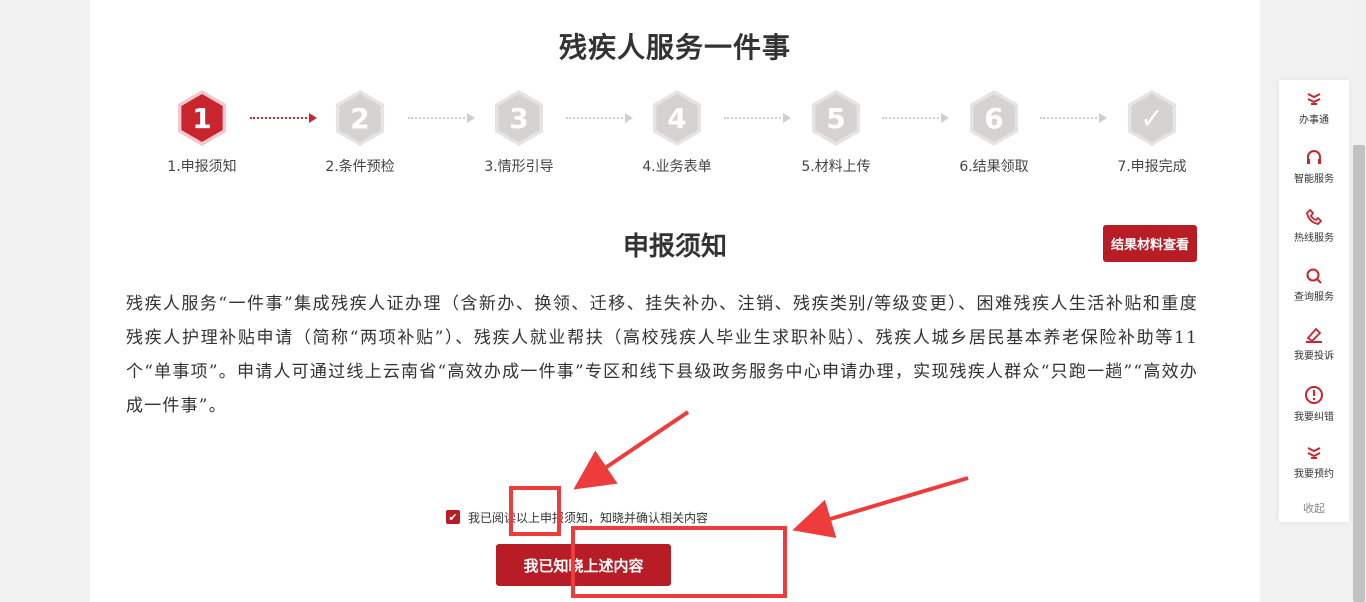  I want to click on step-1: 1 1.申报须知, so click(202, 132).